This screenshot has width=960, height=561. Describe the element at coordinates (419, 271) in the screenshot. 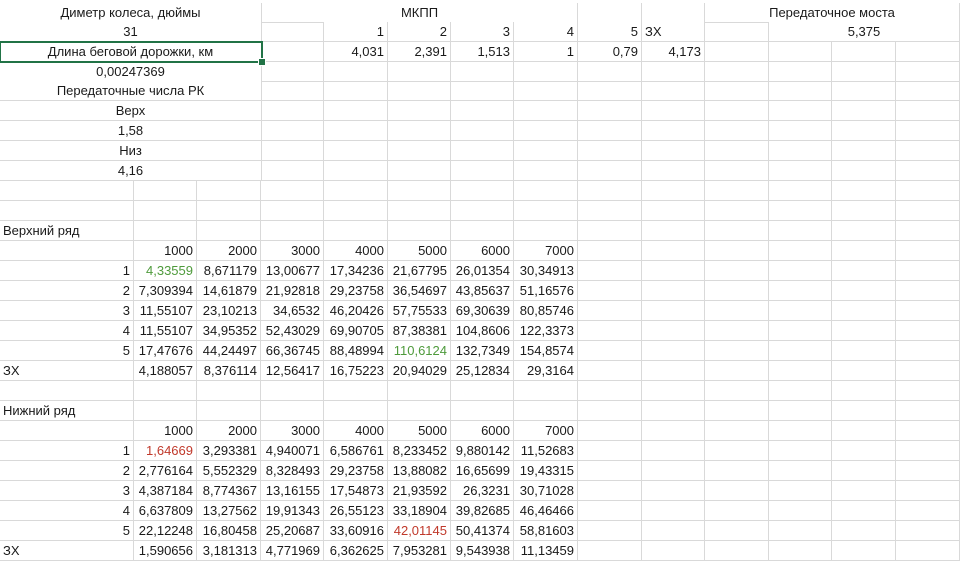

I see `cell-f14: 21,67795` at that location.